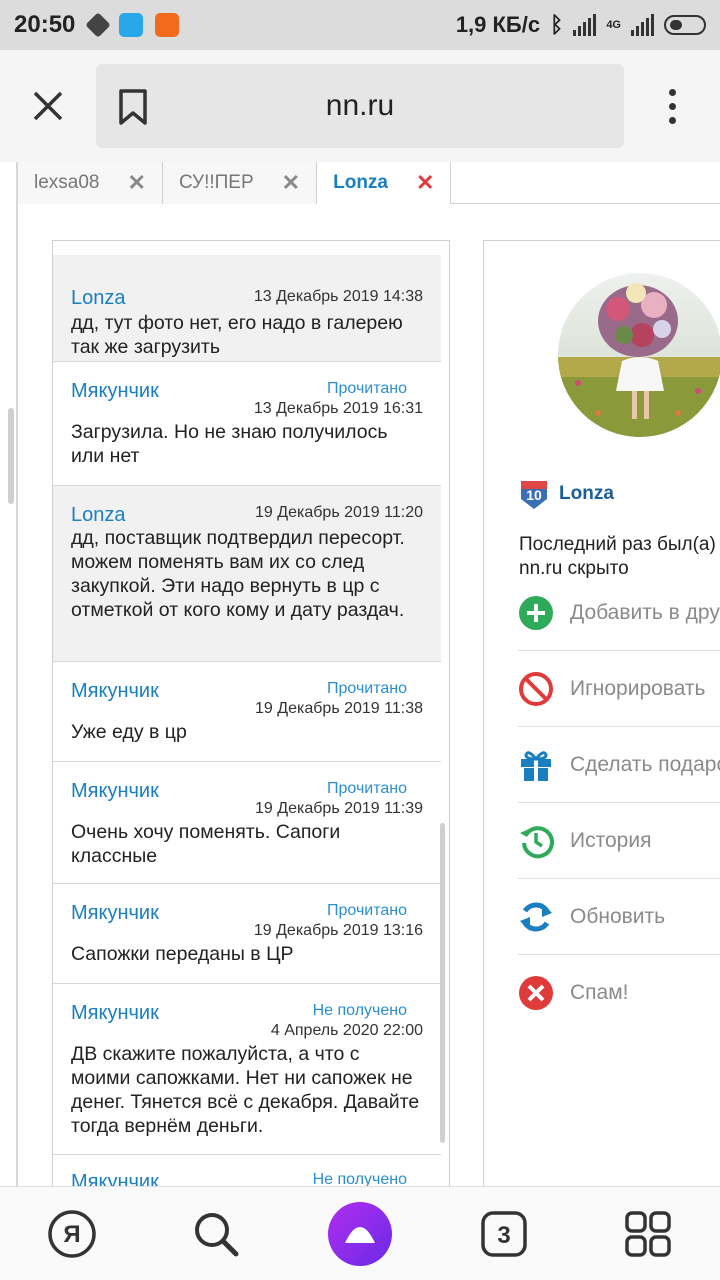 The image size is (720, 1280). I want to click on message-date: 19 Декабрь 2019 11:38, so click(339, 708).